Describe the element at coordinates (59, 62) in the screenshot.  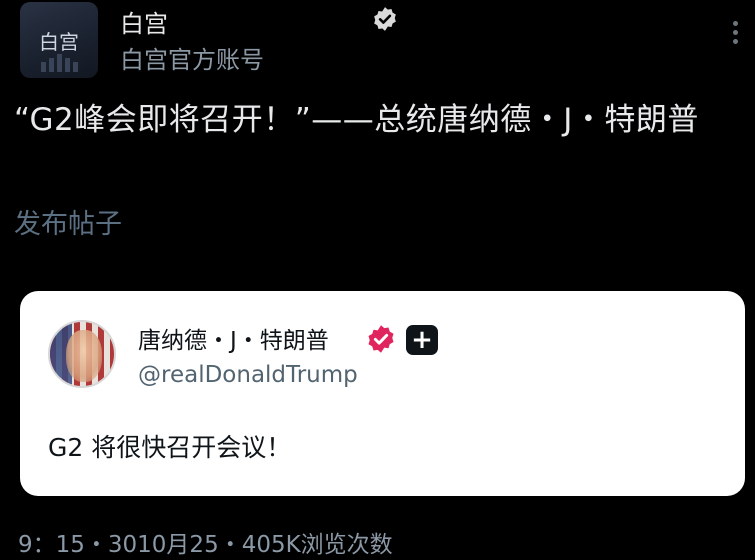
I see `building-icon` at that location.